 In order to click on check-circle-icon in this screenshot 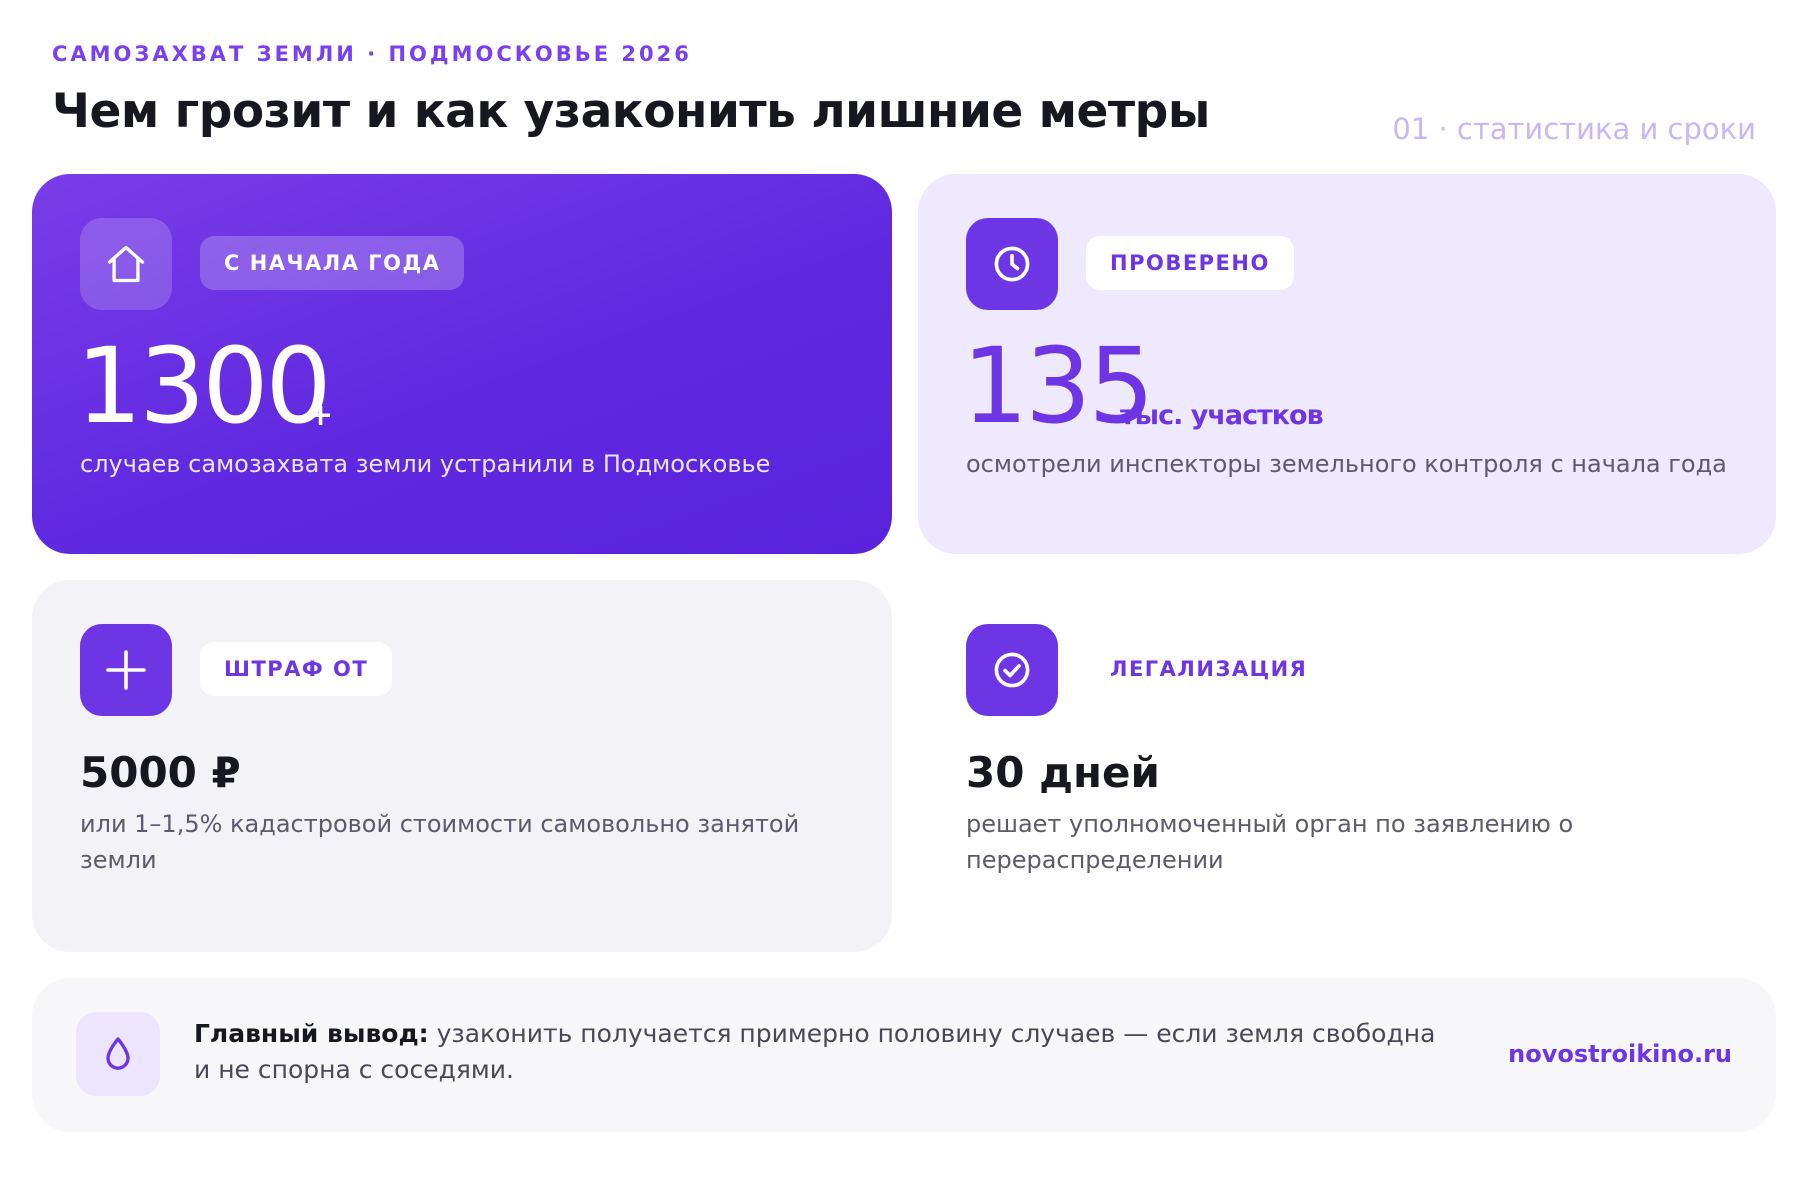, I will do `click(1012, 670)`.